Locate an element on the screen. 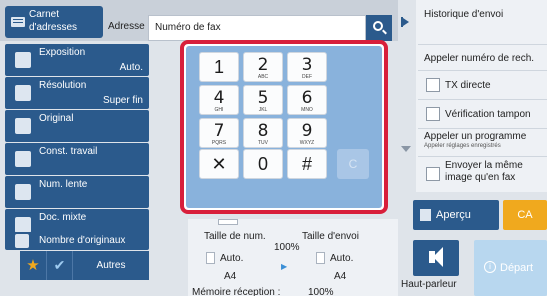 This screenshot has width=547, height=296. key-letters: DEF is located at coordinates (307, 77).